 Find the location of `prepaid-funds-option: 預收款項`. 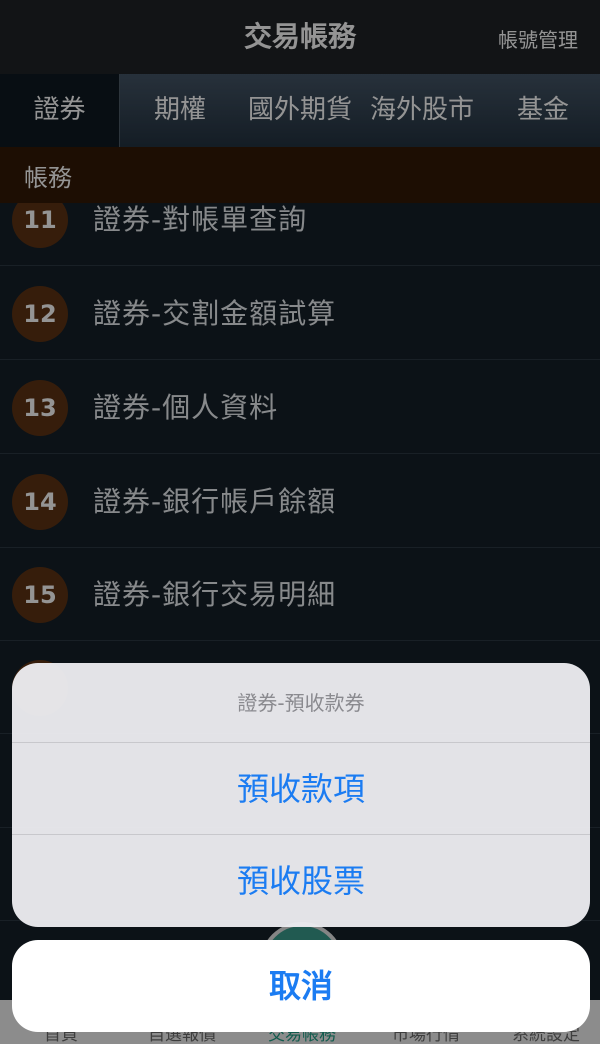

prepaid-funds-option: 預收款項 is located at coordinates (301, 789).